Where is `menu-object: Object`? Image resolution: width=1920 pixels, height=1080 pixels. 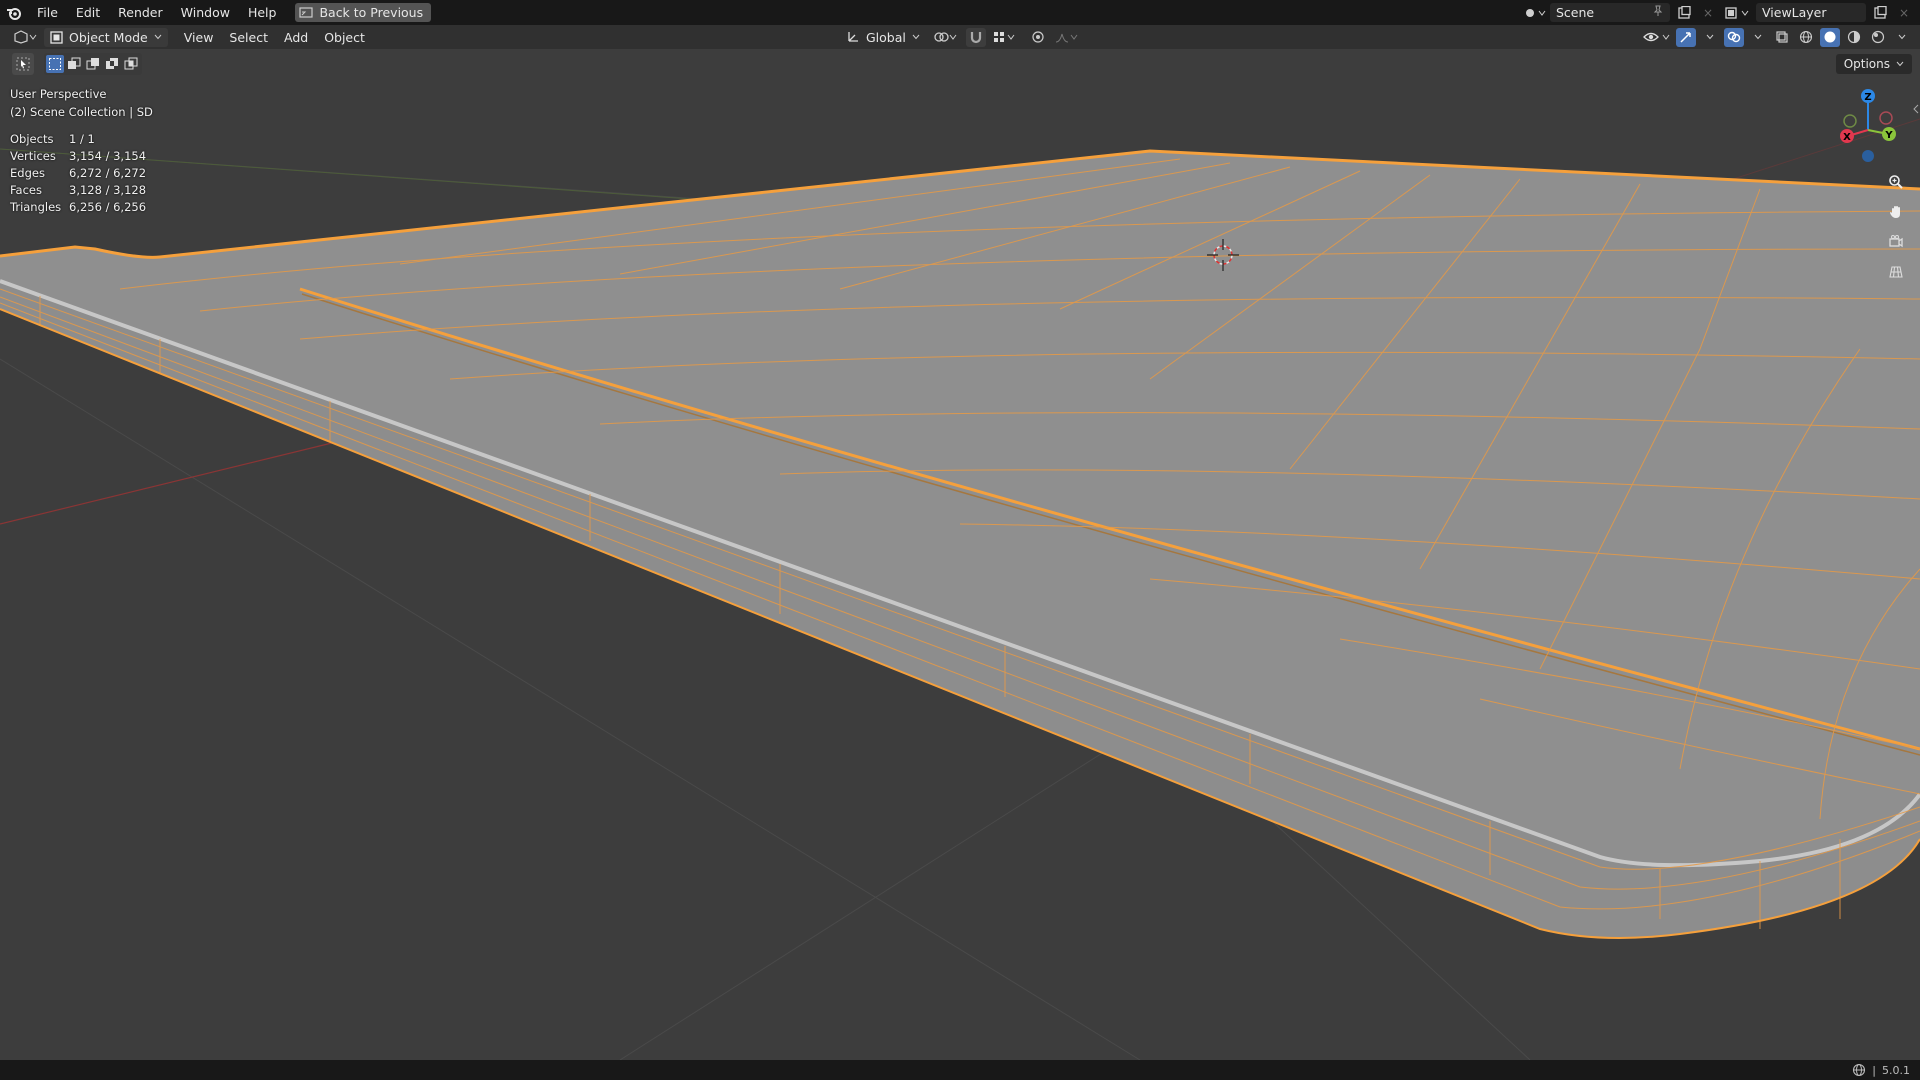
menu-object: Object is located at coordinates (344, 37).